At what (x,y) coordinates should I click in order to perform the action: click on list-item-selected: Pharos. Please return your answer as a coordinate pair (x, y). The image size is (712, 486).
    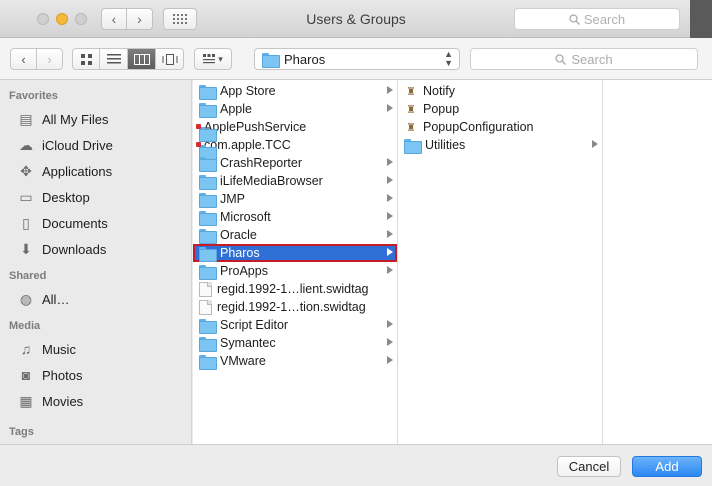
    Looking at the image, I should click on (295, 253).